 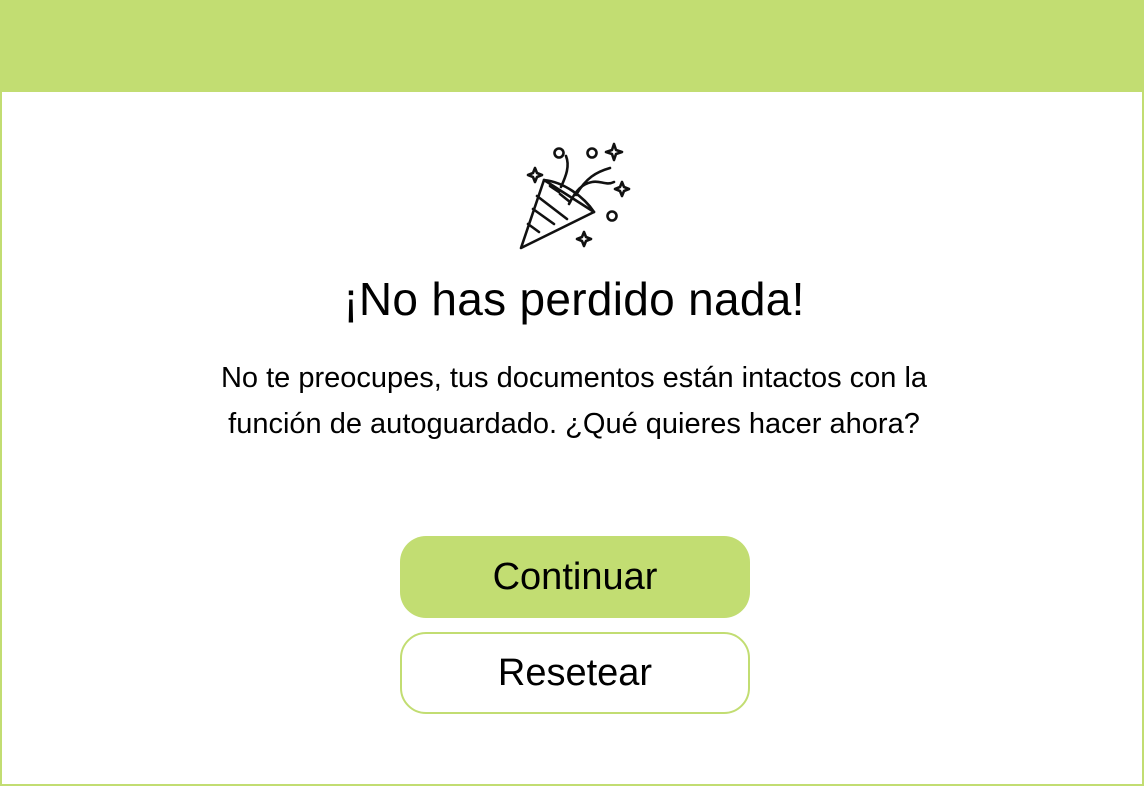 I want to click on continue-button: Continuar, so click(x=575, y=577).